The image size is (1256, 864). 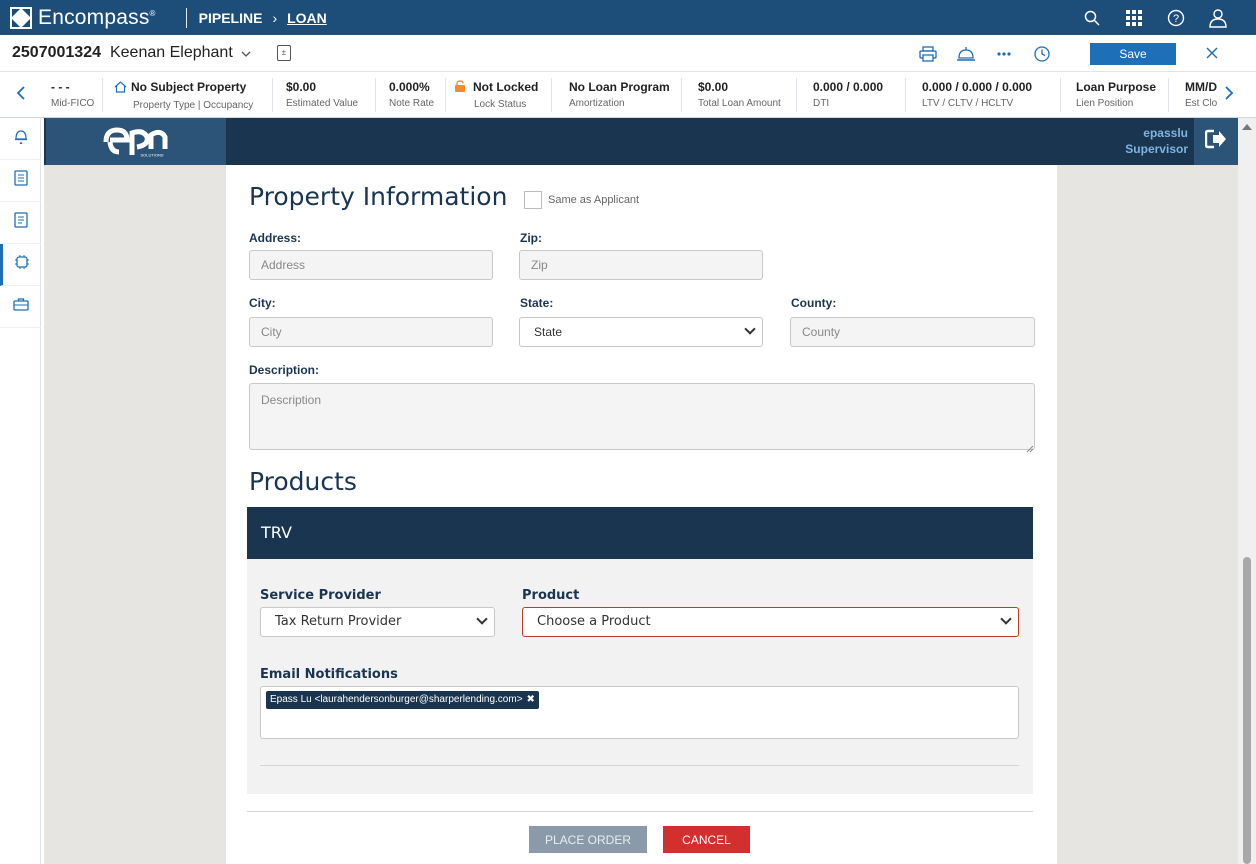 I want to click on summary-lock-status: Not Locked Lock Status, so click(x=496, y=95).